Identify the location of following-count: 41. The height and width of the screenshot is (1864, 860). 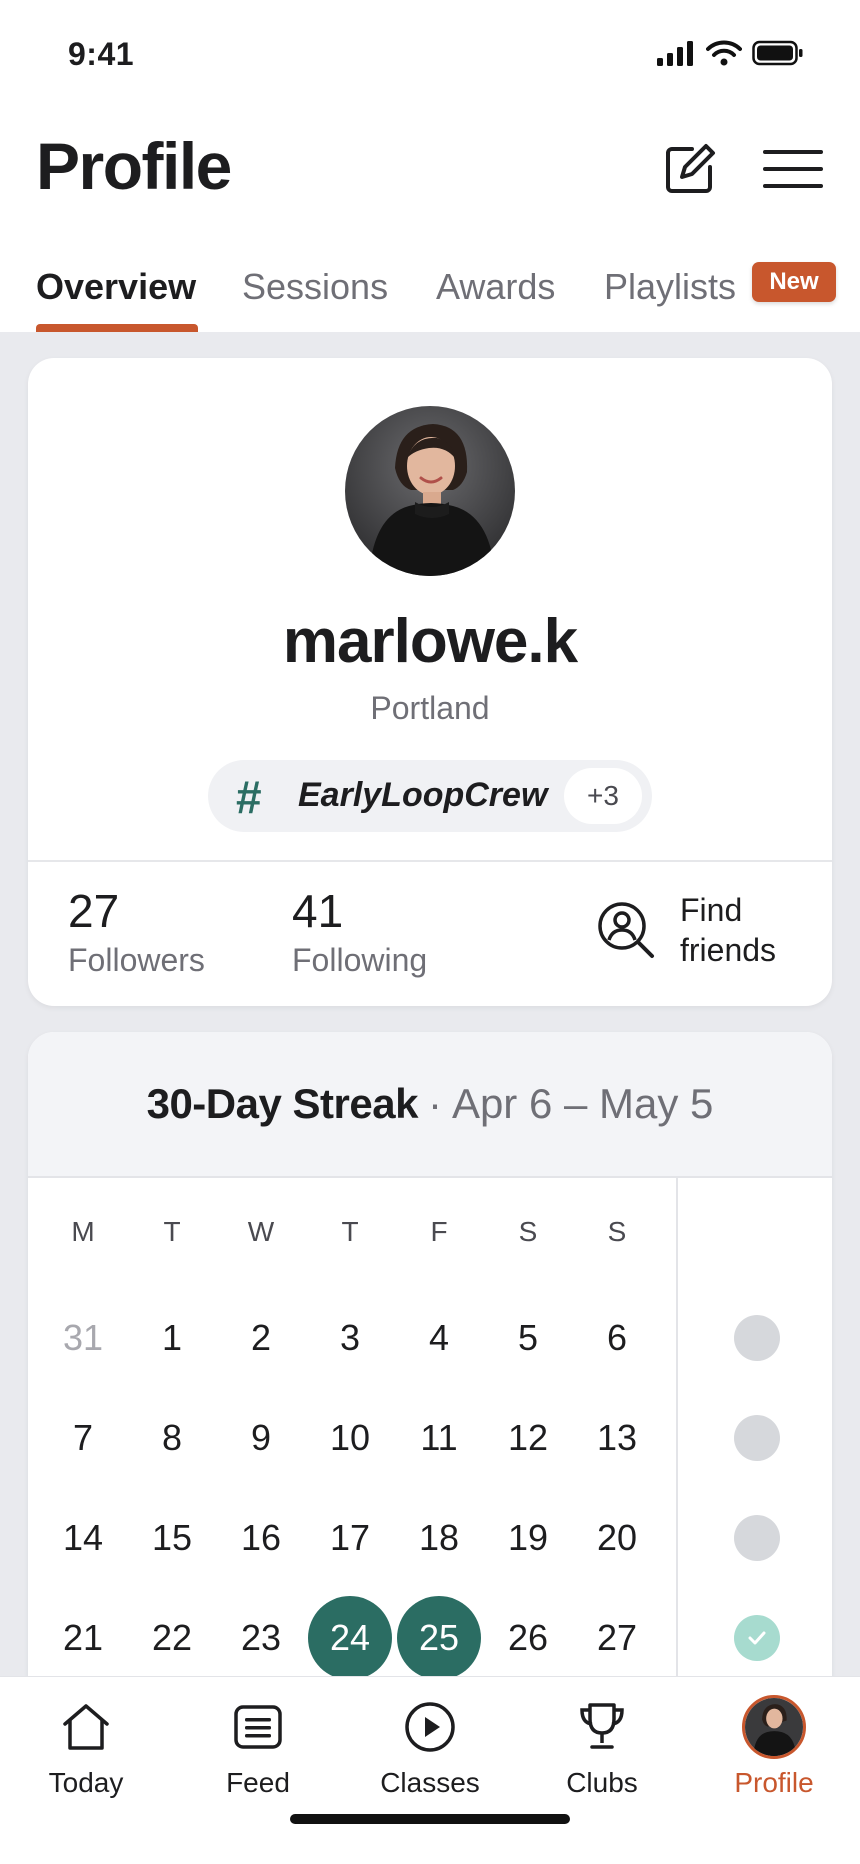
(318, 911).